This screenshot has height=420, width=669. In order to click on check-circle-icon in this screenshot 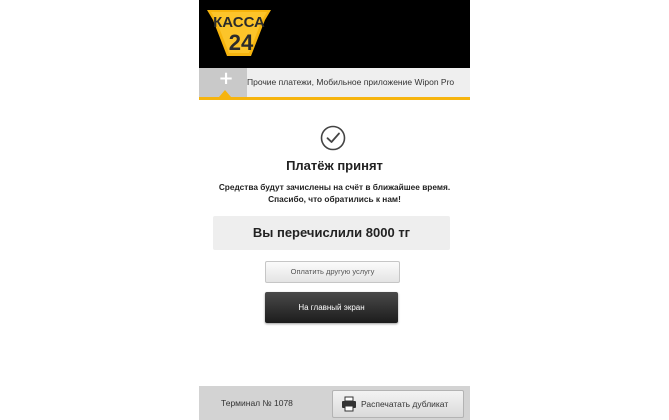, I will do `click(333, 138)`.